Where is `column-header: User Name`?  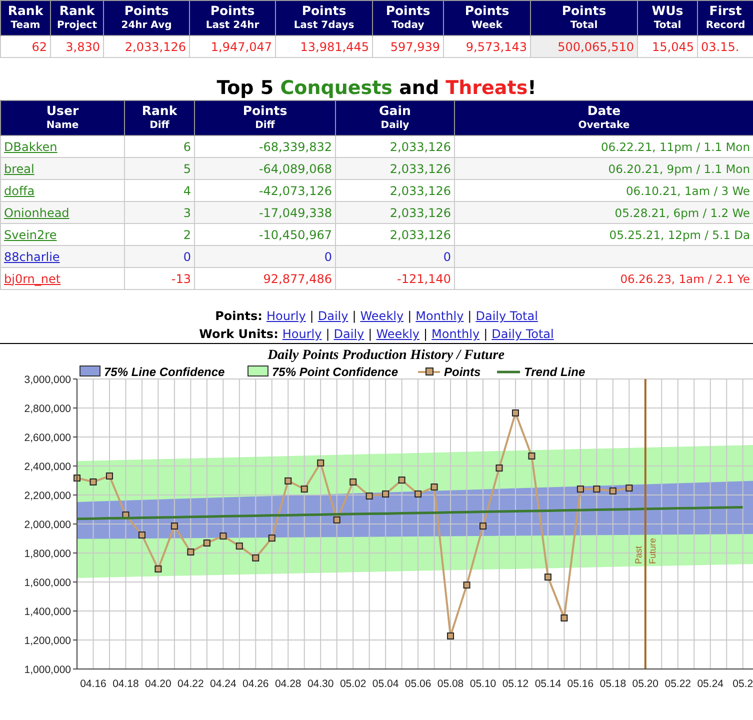 column-header: User Name is located at coordinates (62, 118).